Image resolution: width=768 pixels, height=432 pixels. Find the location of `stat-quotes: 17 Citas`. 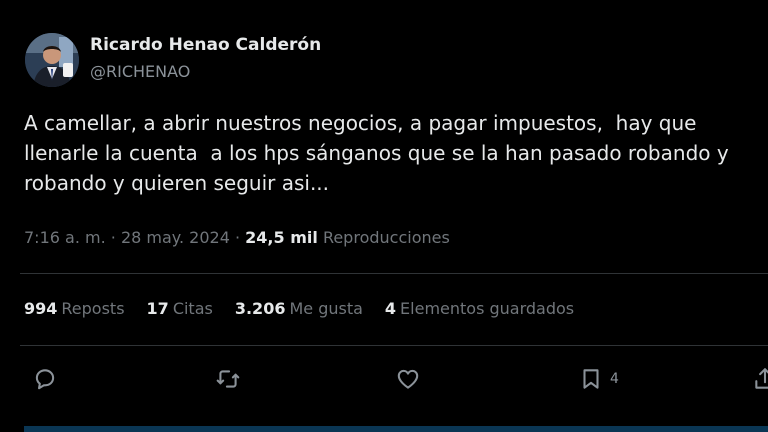

stat-quotes: 17 Citas is located at coordinates (180, 308).